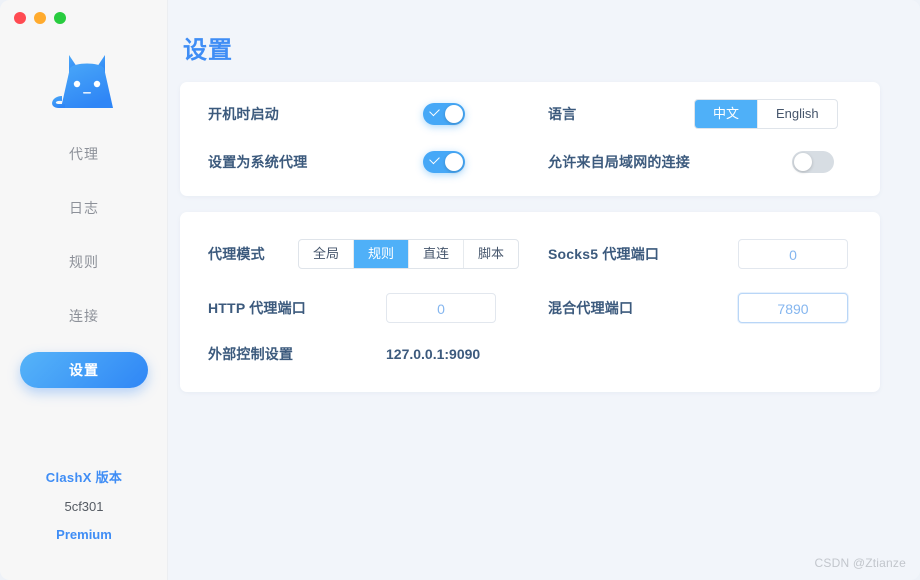  What do you see at coordinates (378, 162) in the screenshot?
I see `system-proxy-setting: 设置为系统代理` at bounding box center [378, 162].